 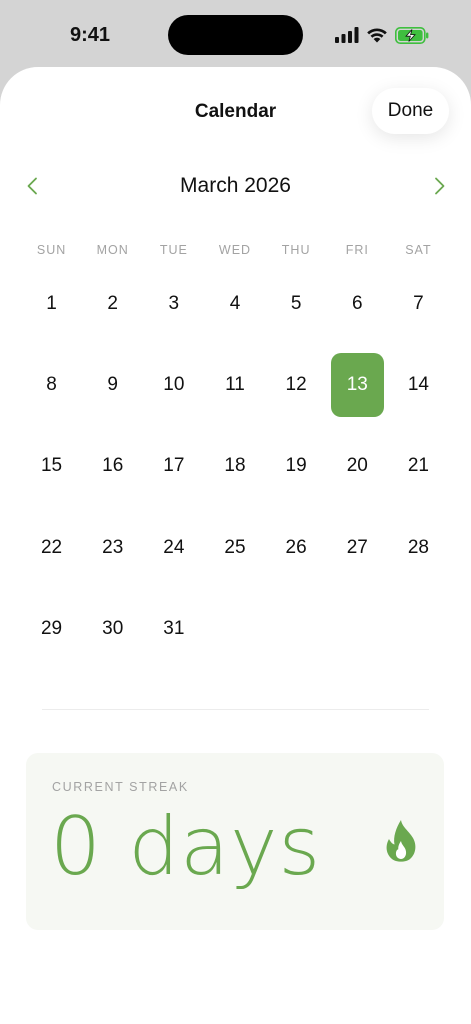 I want to click on streak-label: CURRENT STREAK, so click(x=120, y=787).